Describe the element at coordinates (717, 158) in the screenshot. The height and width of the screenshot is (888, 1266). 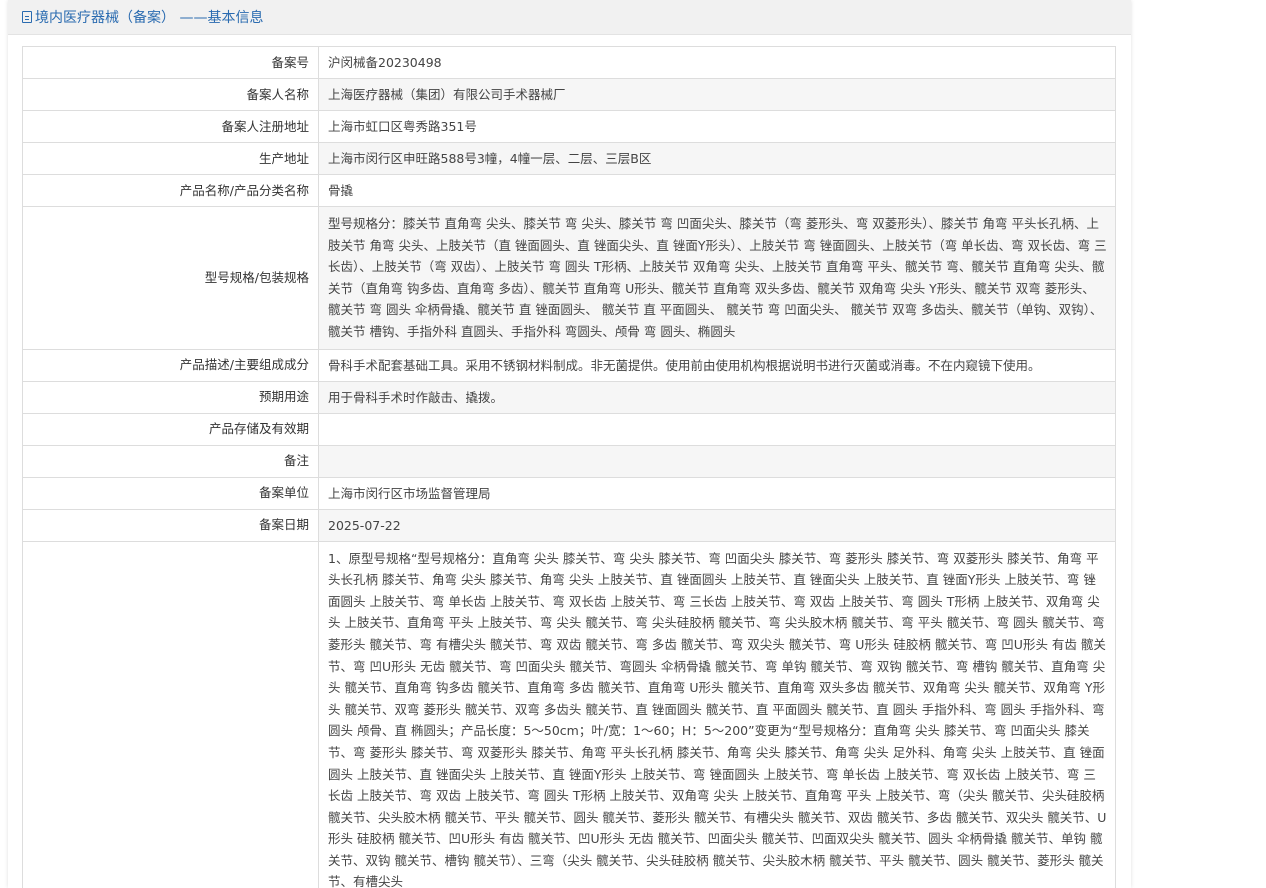
I see `row-value: 上海市闵行区申旺路588号3幢，4幢一层、二层、三层B区` at that location.